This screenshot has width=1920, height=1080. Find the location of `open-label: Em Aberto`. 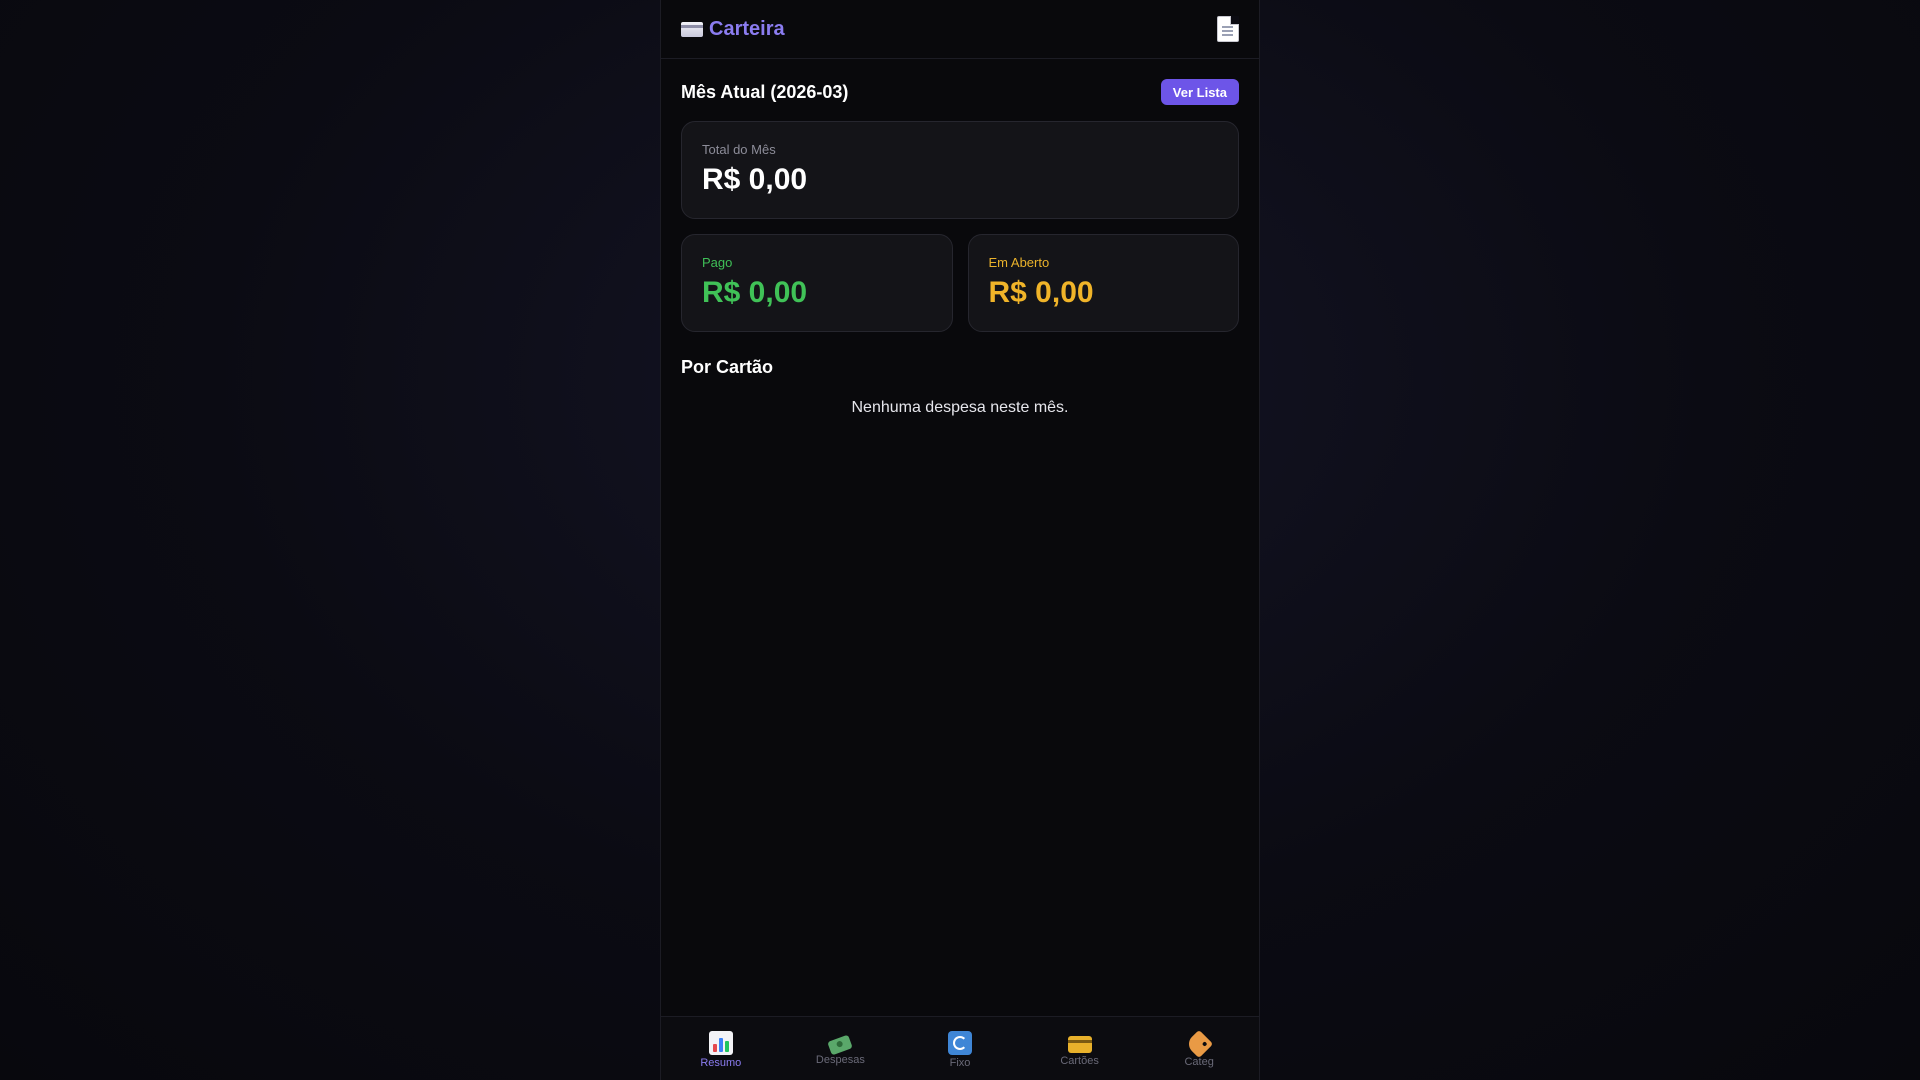

open-label: Em Aberto is located at coordinates (1019, 262).